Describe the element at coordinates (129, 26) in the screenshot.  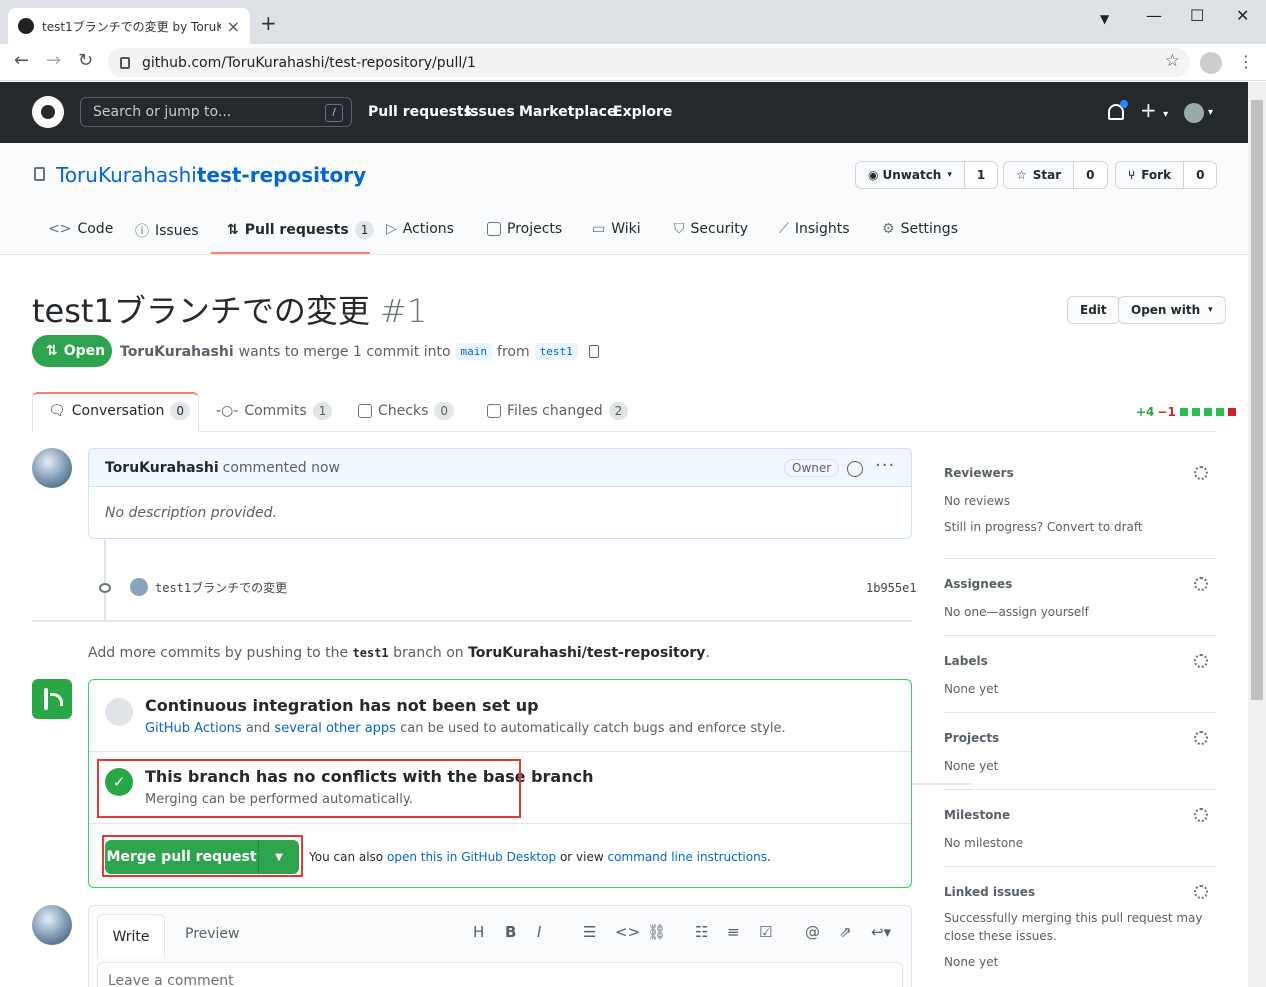
I see `browser-tab: test1ブランチでの変更 by ToruKurah ×` at that location.